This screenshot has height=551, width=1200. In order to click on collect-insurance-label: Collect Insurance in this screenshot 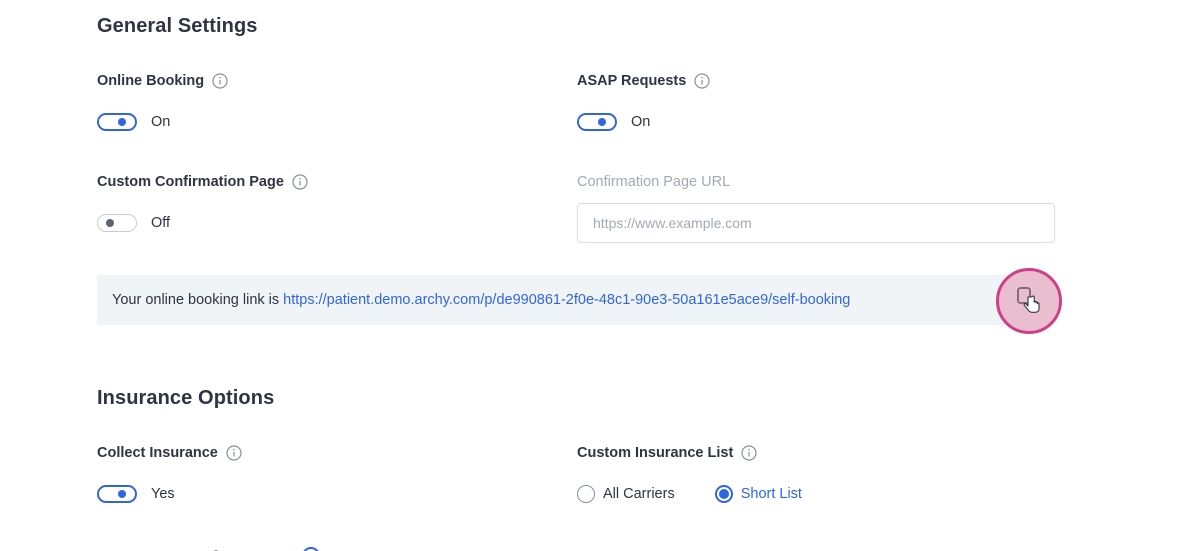, I will do `click(157, 453)`.